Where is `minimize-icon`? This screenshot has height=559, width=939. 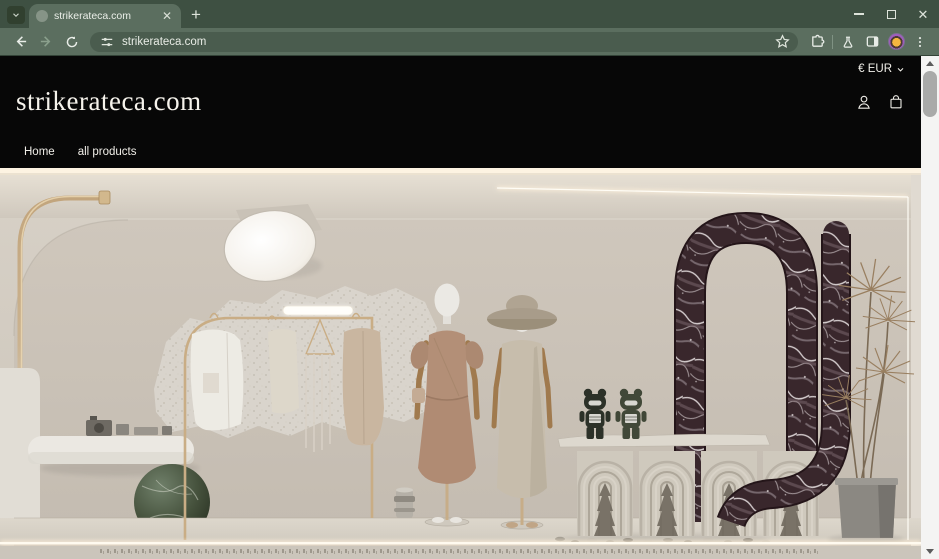
minimize-icon is located at coordinates (859, 14).